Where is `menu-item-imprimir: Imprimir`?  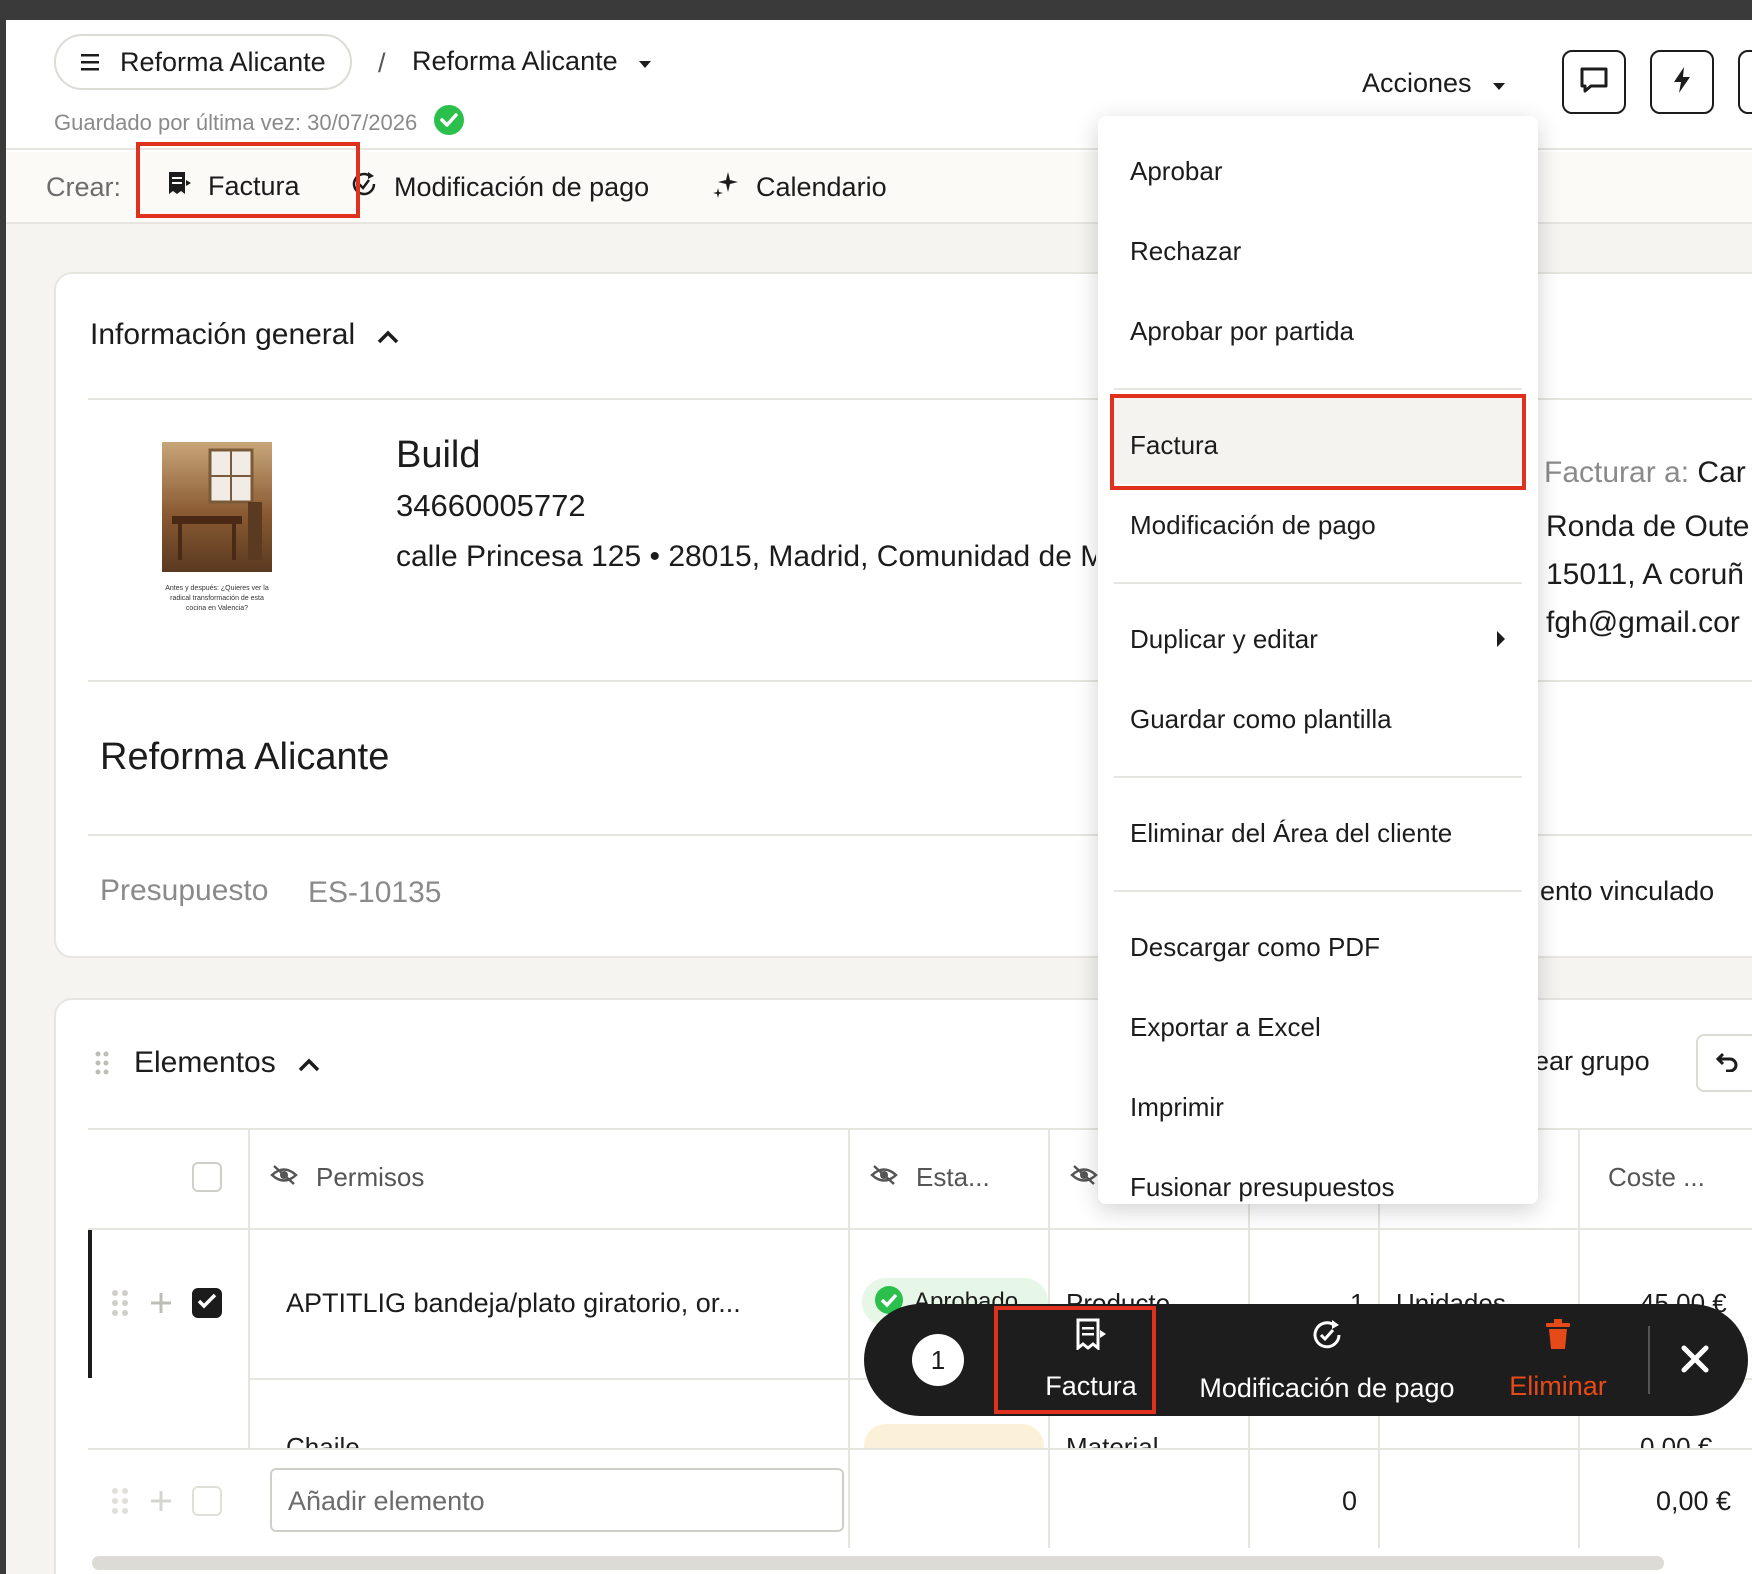
menu-item-imprimir: Imprimir is located at coordinates (1177, 1107).